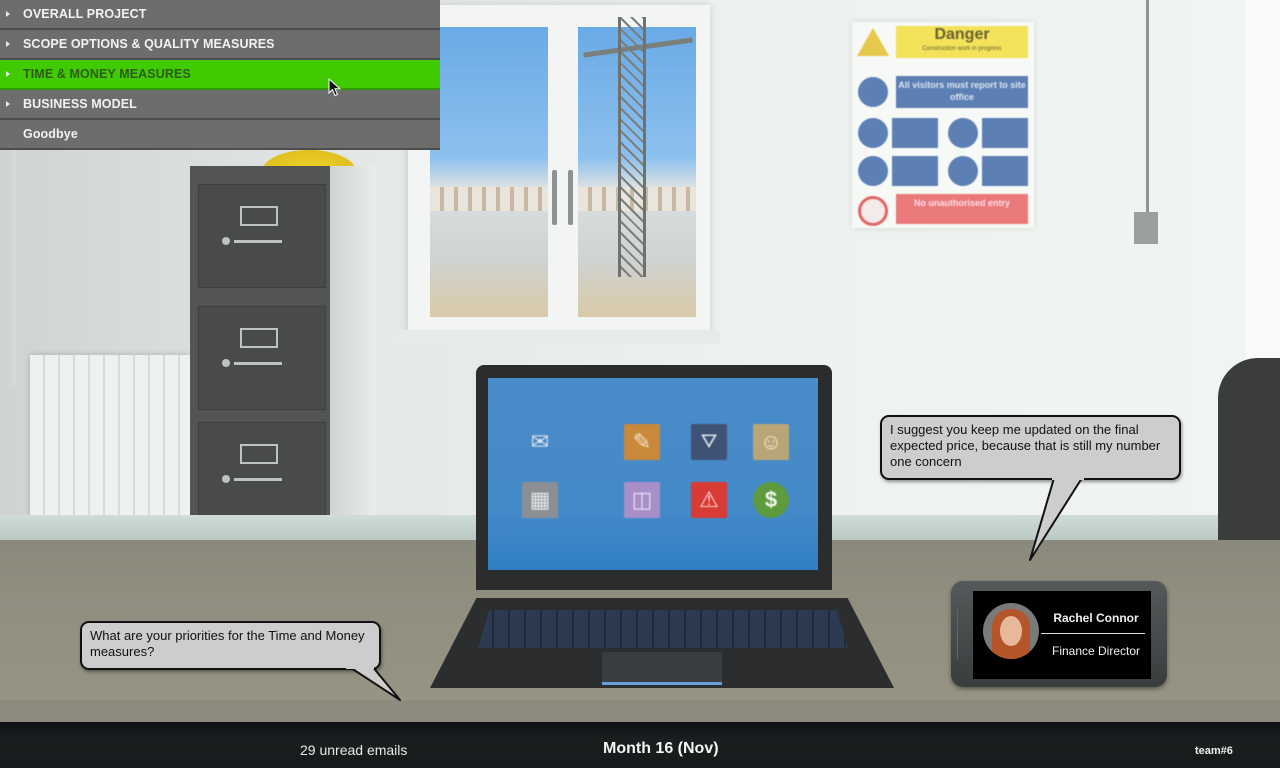 This screenshot has width=1280, height=768. What do you see at coordinates (873, 211) in the screenshot?
I see `no-entry-icon` at bounding box center [873, 211].